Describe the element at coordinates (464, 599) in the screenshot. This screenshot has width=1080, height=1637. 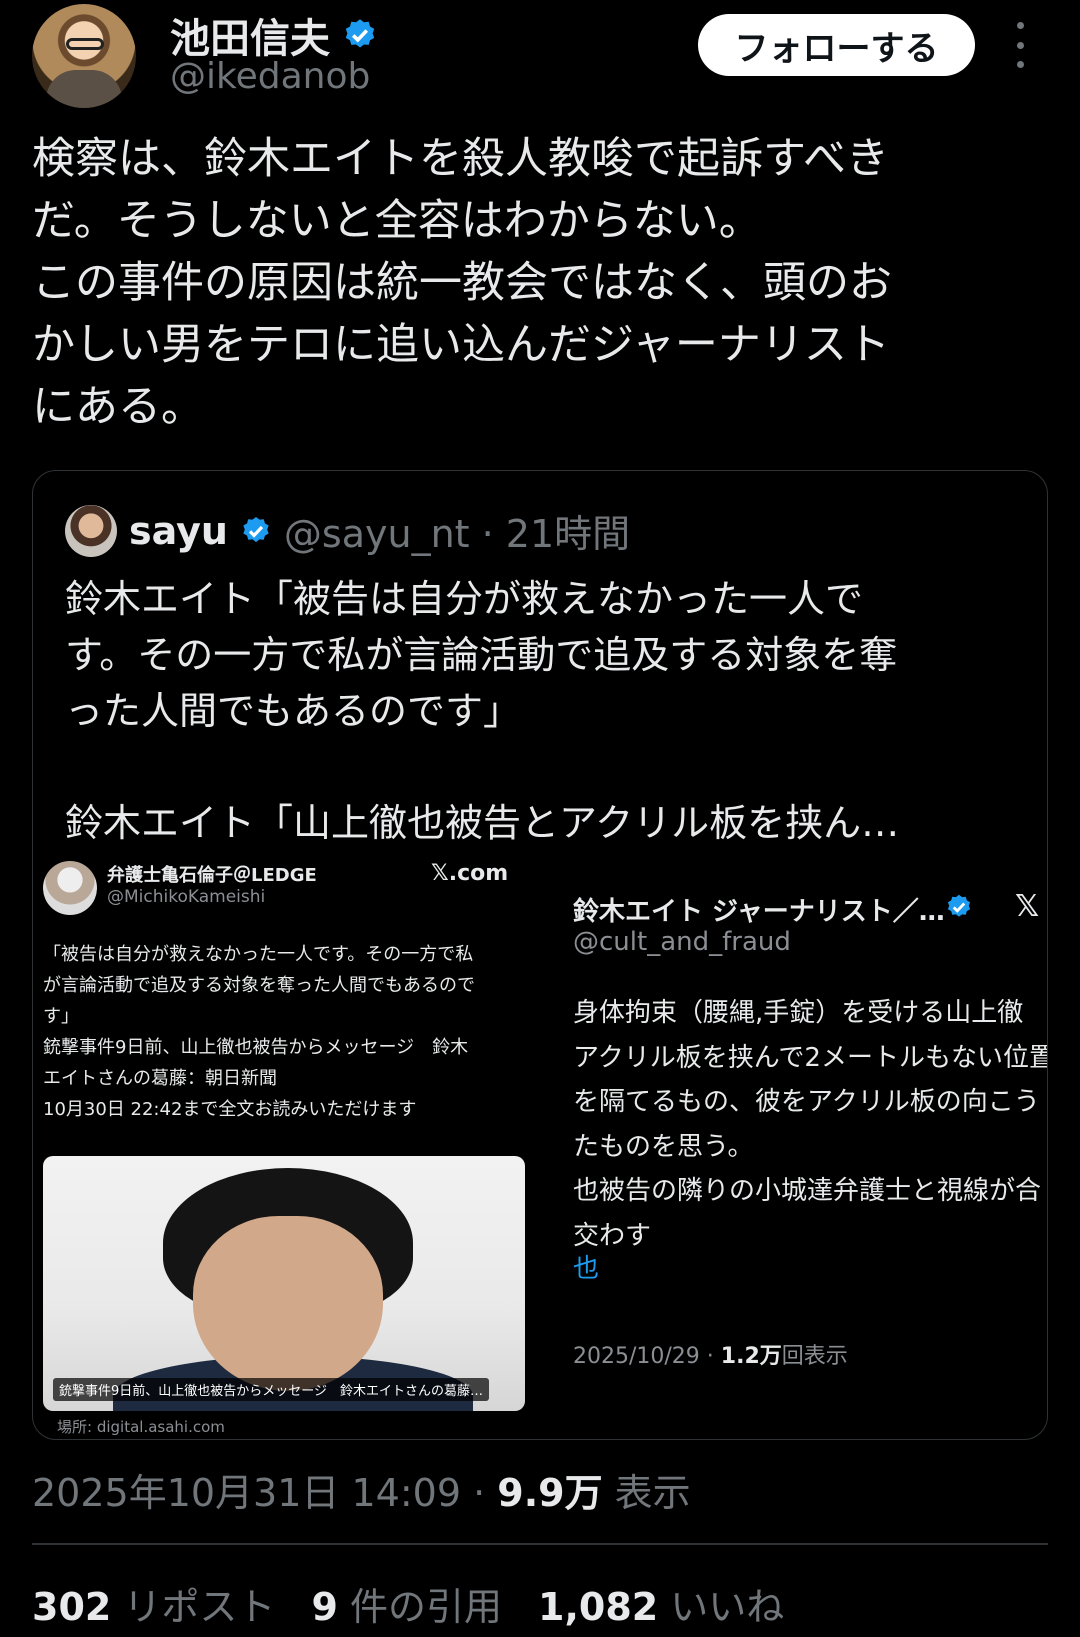
I see `quote-line: 鈴木エイト「被告は自分が救えなかった一人で` at that location.